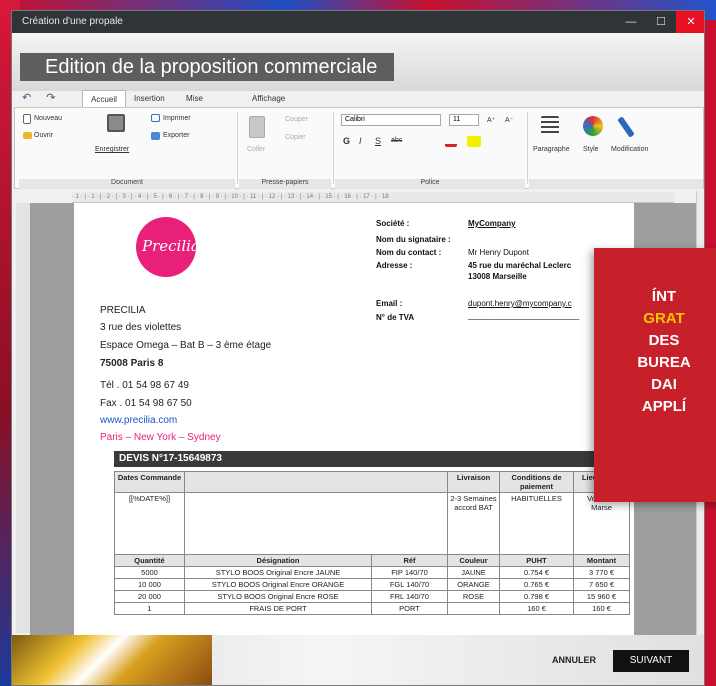  Describe the element at coordinates (536, 596) in the screenshot. I see `cell-puht: 0.798 €` at that location.